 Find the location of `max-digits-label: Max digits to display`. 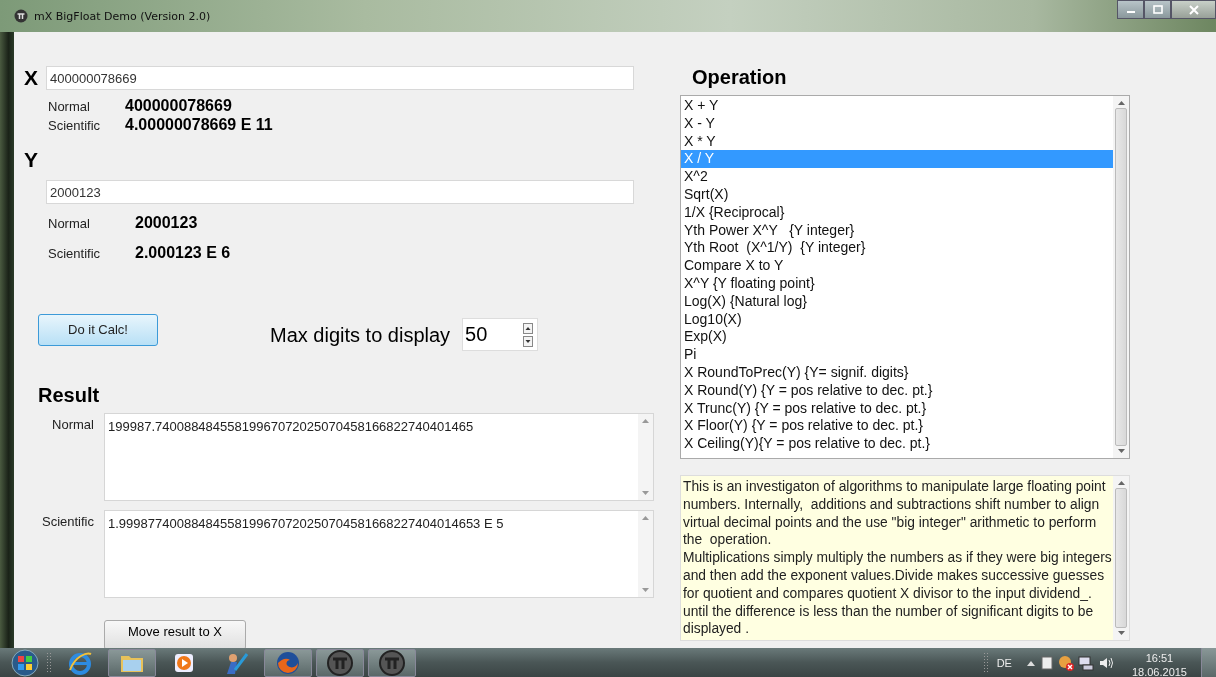

max-digits-label: Max digits to display is located at coordinates (360, 335).